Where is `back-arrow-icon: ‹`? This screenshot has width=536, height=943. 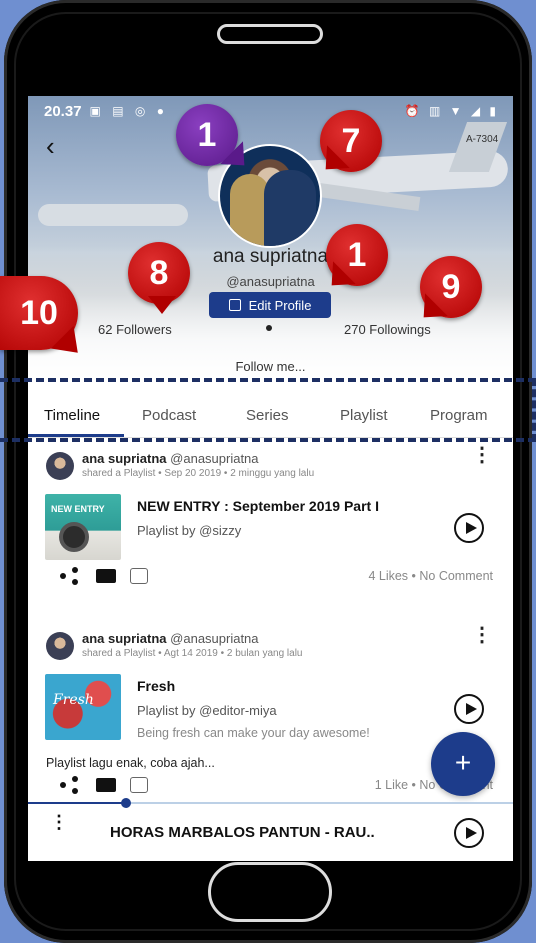
back-arrow-icon: ‹ is located at coordinates (58, 146).